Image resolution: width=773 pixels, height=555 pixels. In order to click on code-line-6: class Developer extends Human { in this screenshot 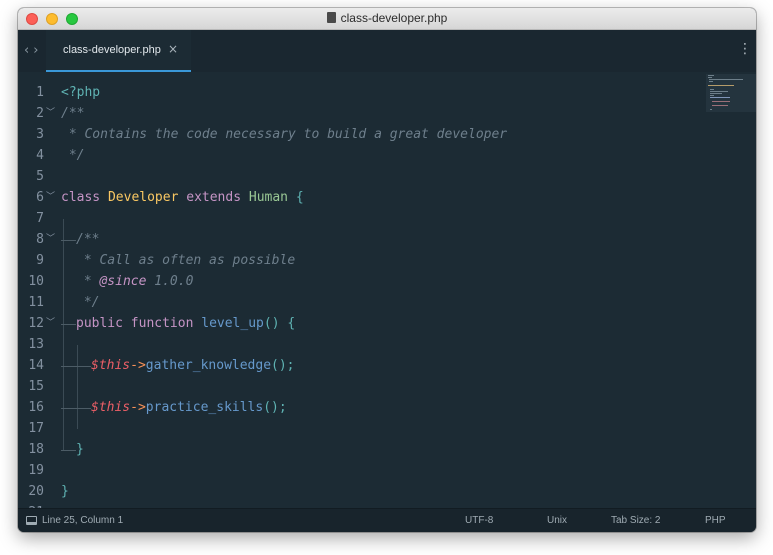, I will do `click(358, 197)`.